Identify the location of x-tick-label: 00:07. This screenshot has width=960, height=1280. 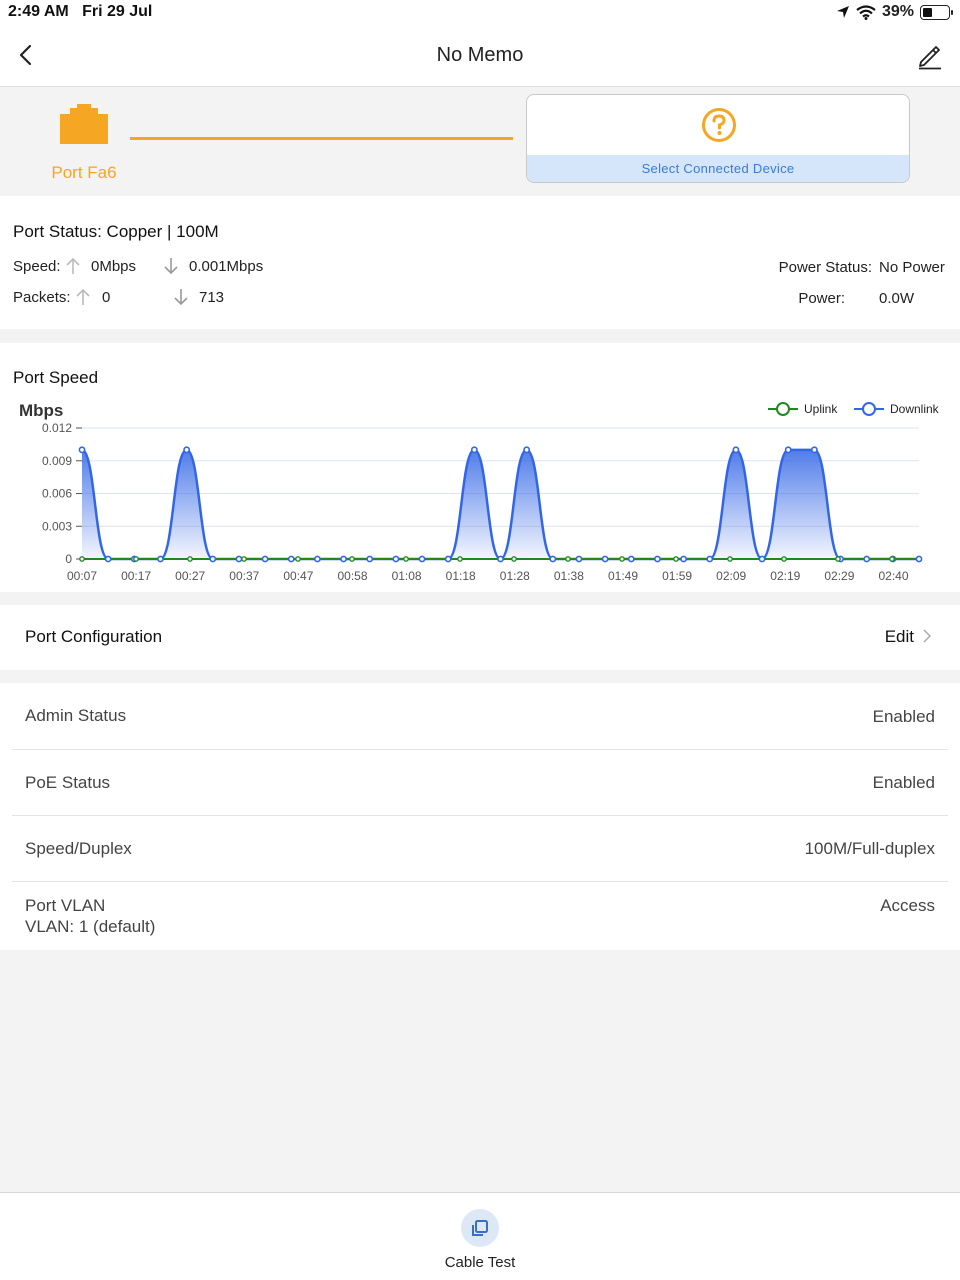
(82, 576).